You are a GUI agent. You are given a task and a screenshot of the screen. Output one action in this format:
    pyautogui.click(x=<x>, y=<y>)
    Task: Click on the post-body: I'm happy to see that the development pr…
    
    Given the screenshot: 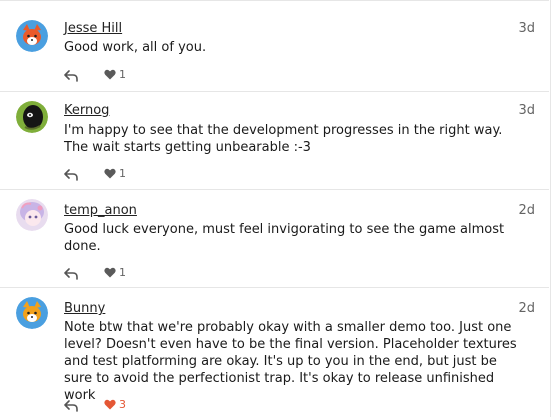 What is the action you would take?
    pyautogui.click(x=283, y=139)
    